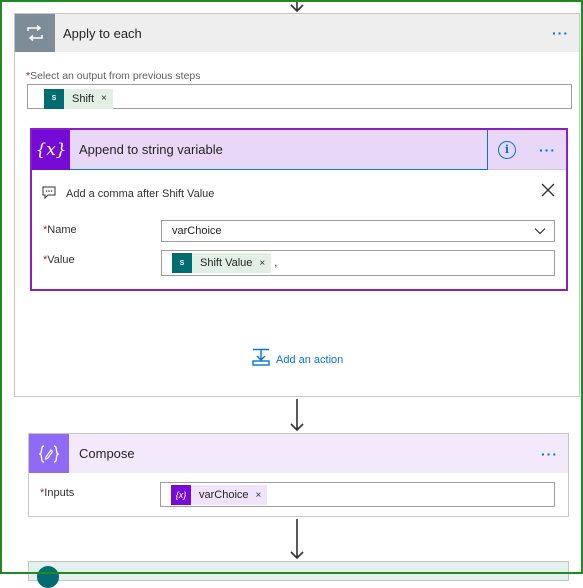 The width and height of the screenshot is (583, 588). Describe the element at coordinates (279, 149) in the screenshot. I see `append-title-box: Append to string variable` at that location.